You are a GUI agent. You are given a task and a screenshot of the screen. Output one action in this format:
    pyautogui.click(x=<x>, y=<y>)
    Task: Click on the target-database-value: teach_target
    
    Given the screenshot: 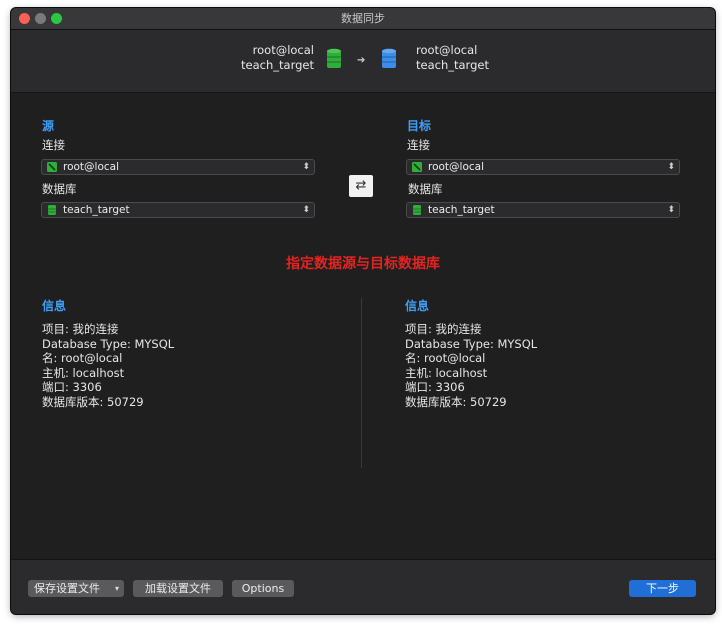 What is the action you would take?
    pyautogui.click(x=461, y=210)
    